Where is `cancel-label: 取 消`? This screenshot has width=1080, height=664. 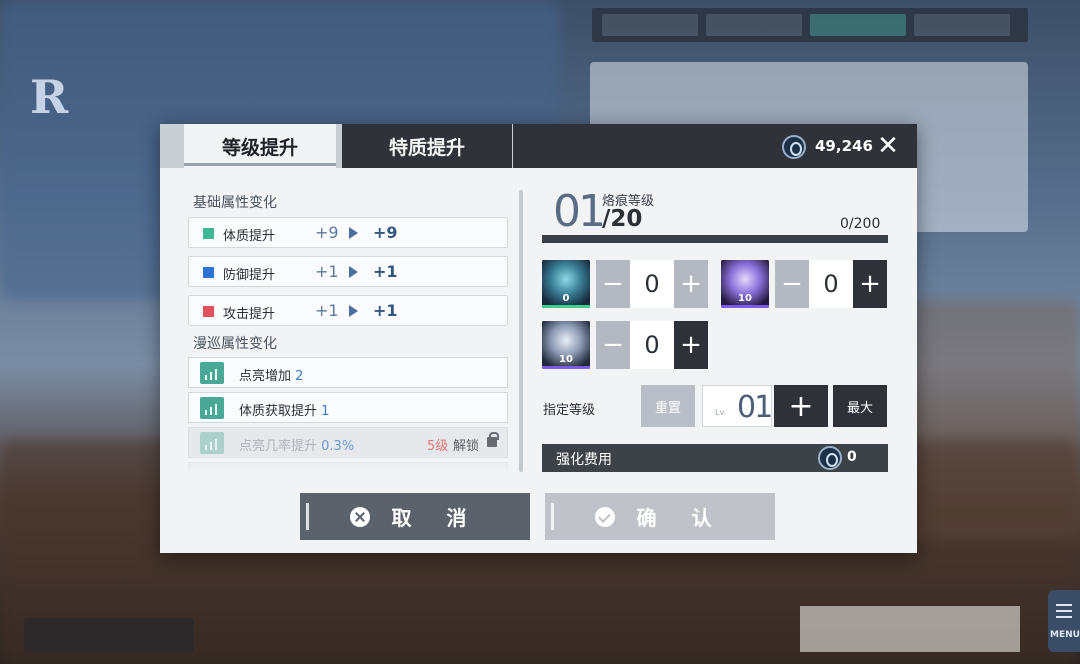
cancel-label: 取 消 is located at coordinates (436, 518).